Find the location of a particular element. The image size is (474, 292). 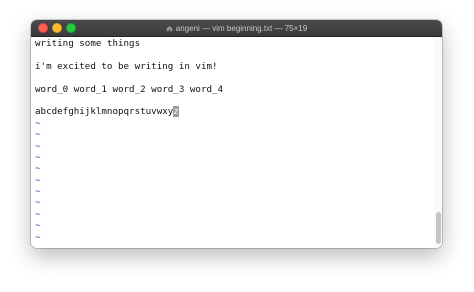

scrollbar-thumb is located at coordinates (438, 228).